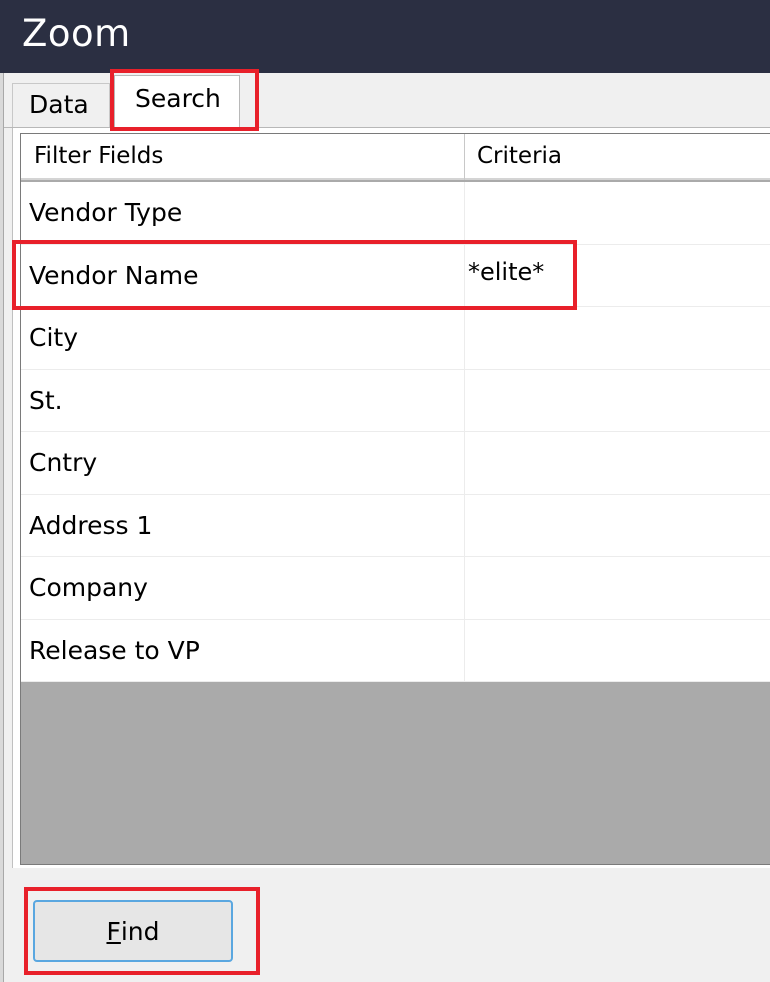 The width and height of the screenshot is (770, 982). I want to click on tab-data-label: Data, so click(59, 104).